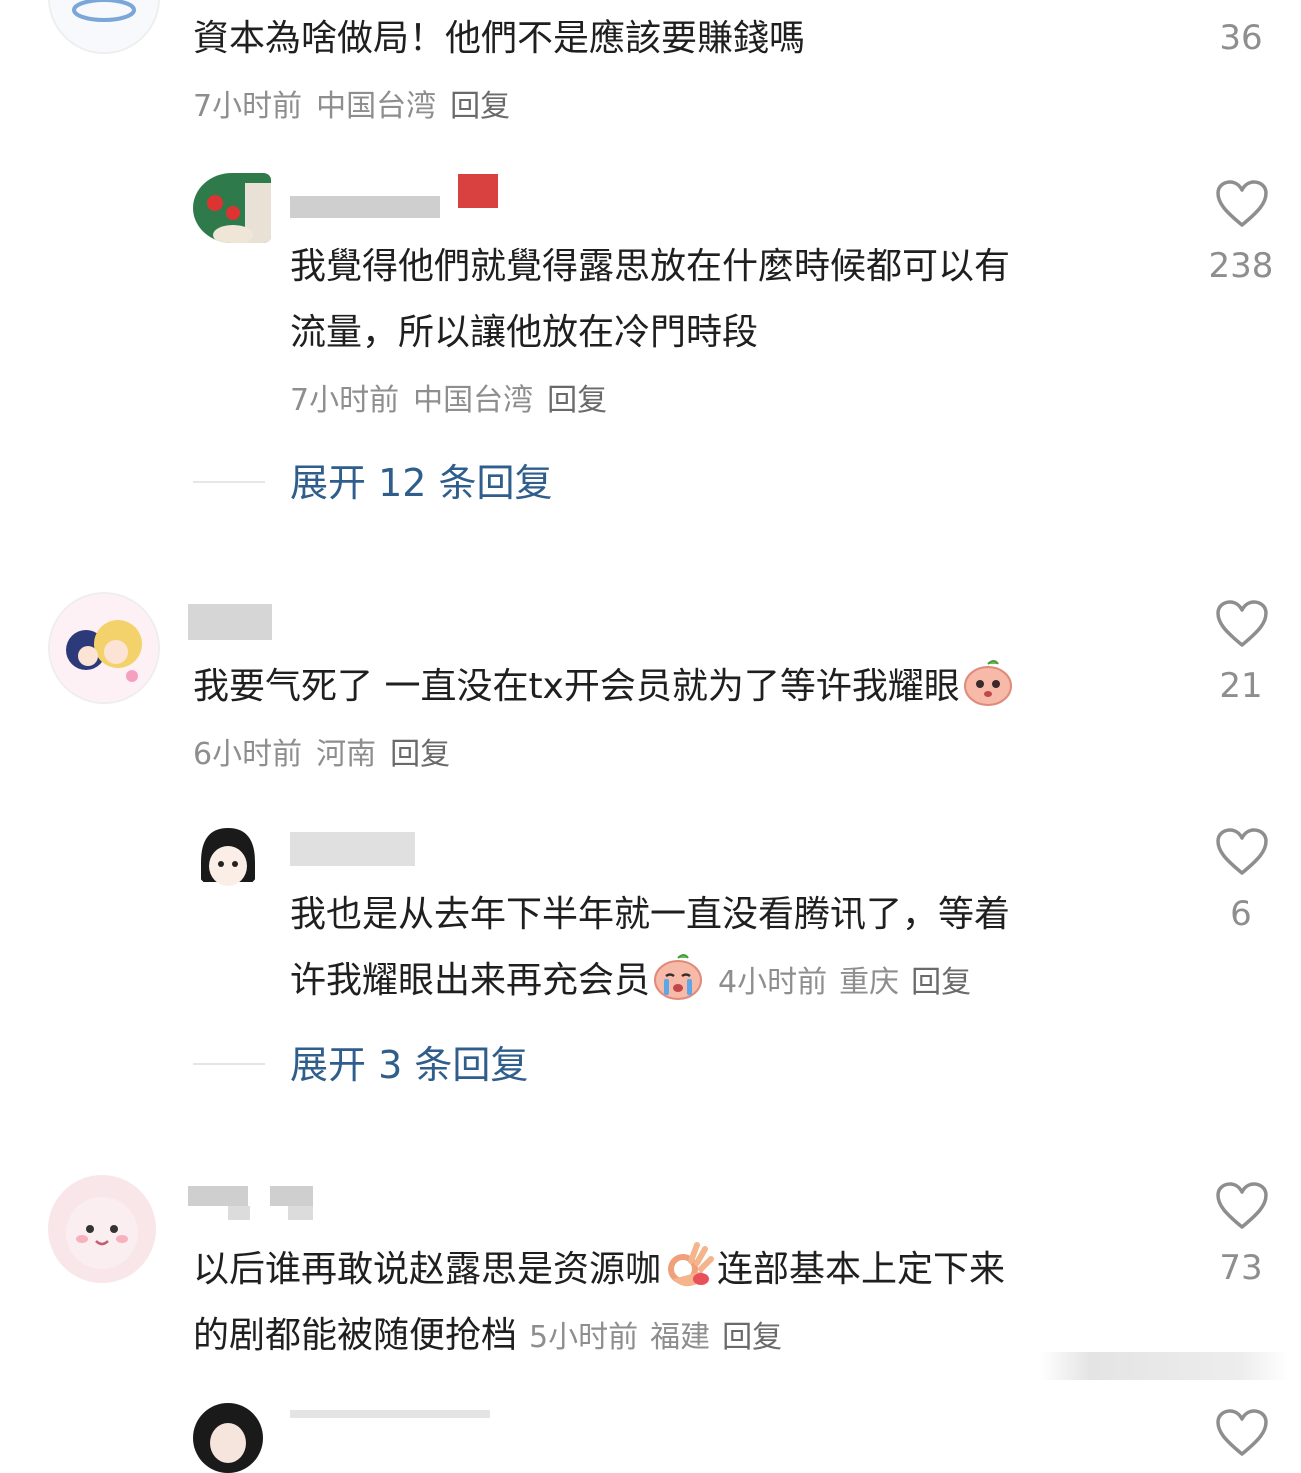 The height and width of the screenshot is (1473, 1301). What do you see at coordinates (1165, 1366) in the screenshot?
I see `watermark` at bounding box center [1165, 1366].